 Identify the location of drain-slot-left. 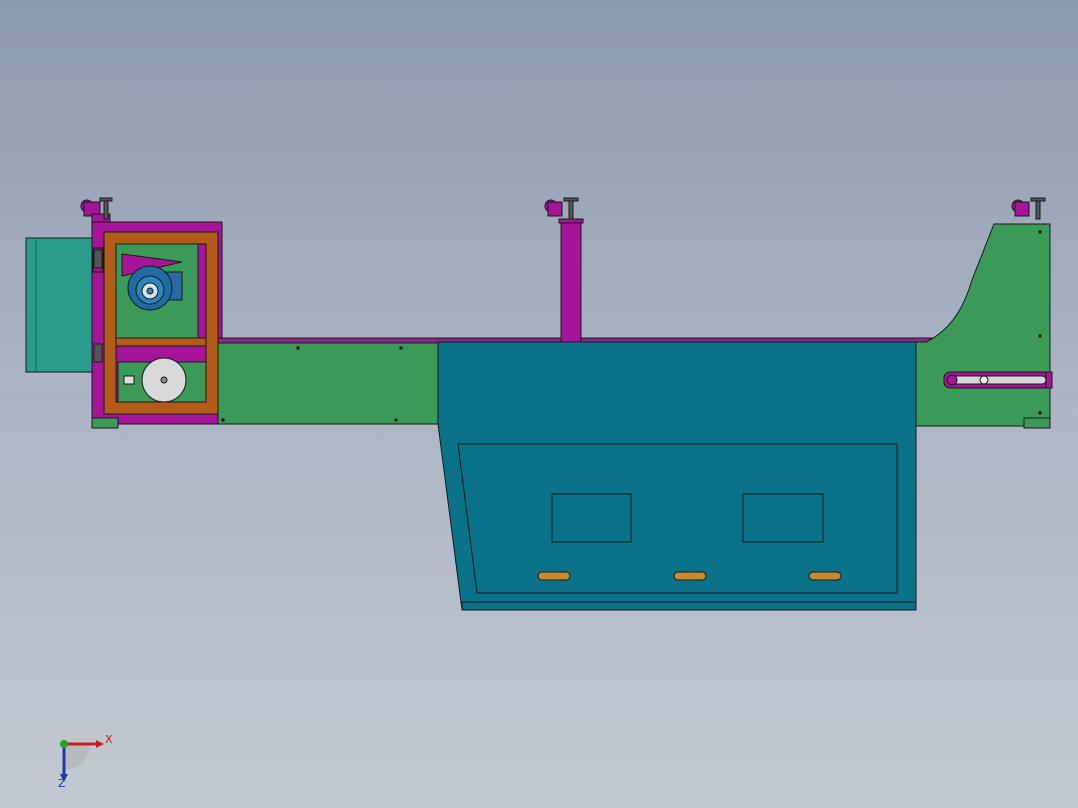
(554, 576).